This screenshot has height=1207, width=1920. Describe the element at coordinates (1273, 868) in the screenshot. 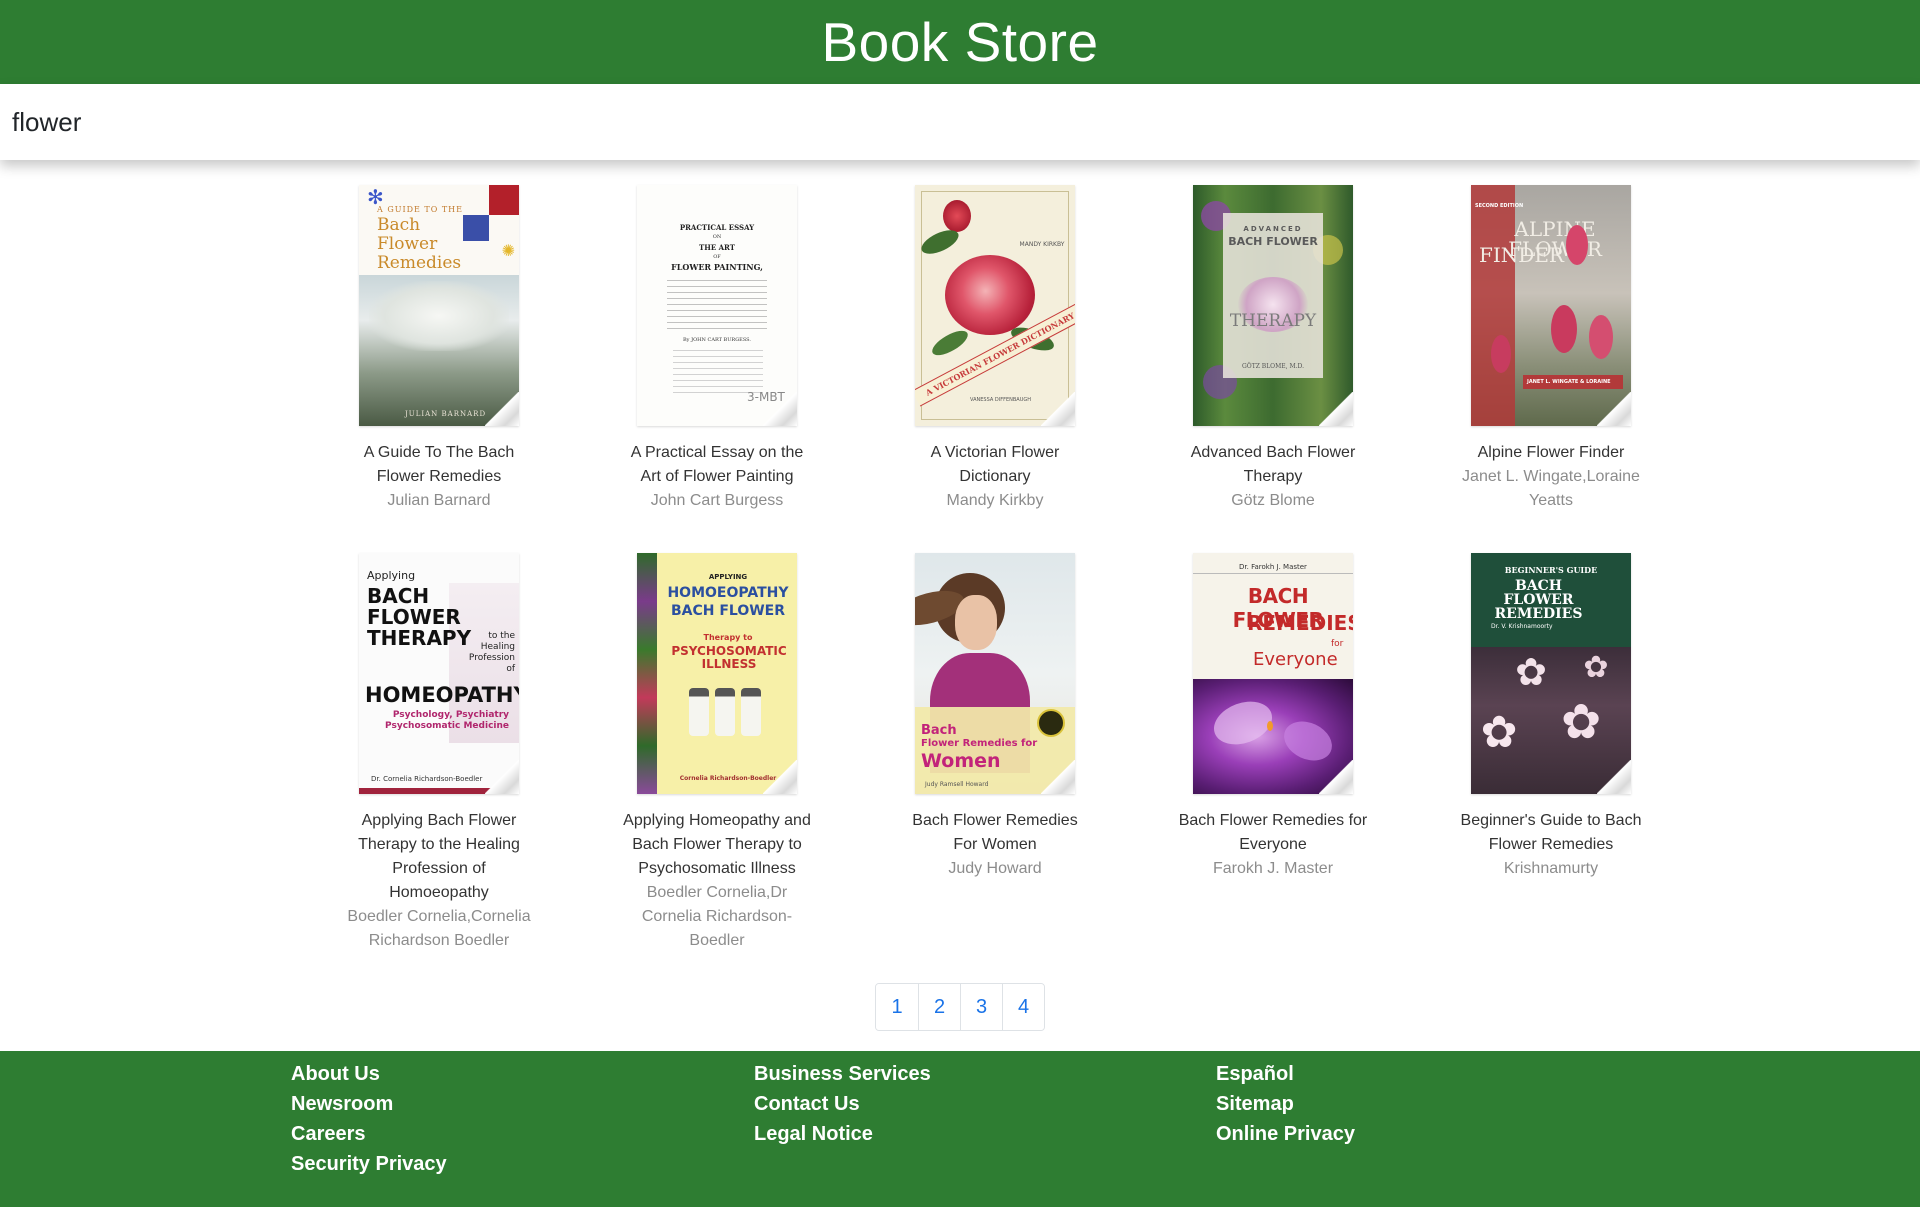

I see `book-author: Farokh J. Master` at that location.